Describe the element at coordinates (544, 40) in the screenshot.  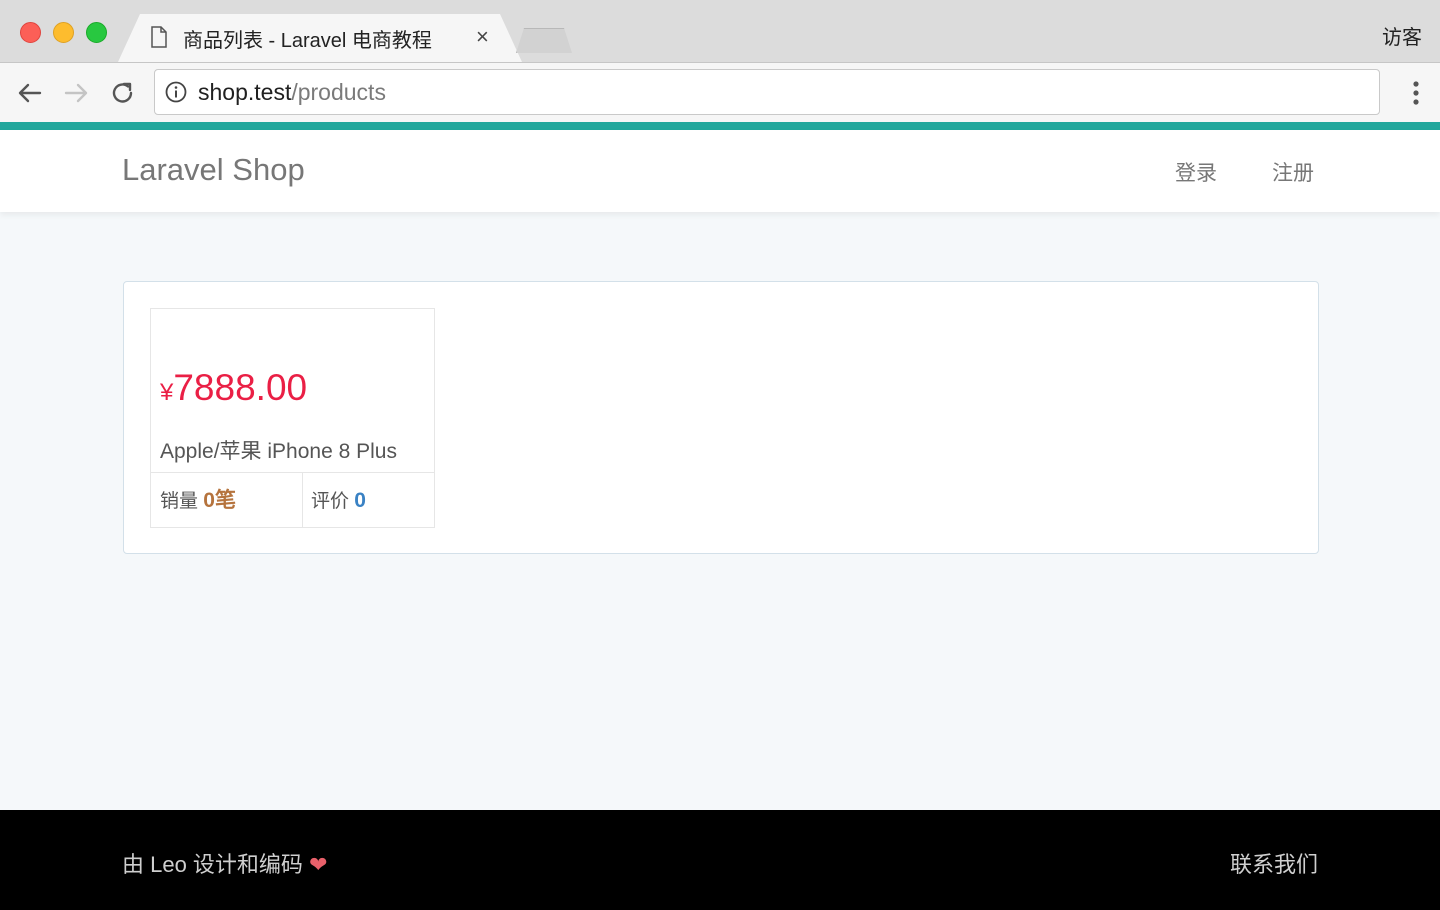
I see `new-tab-button` at that location.